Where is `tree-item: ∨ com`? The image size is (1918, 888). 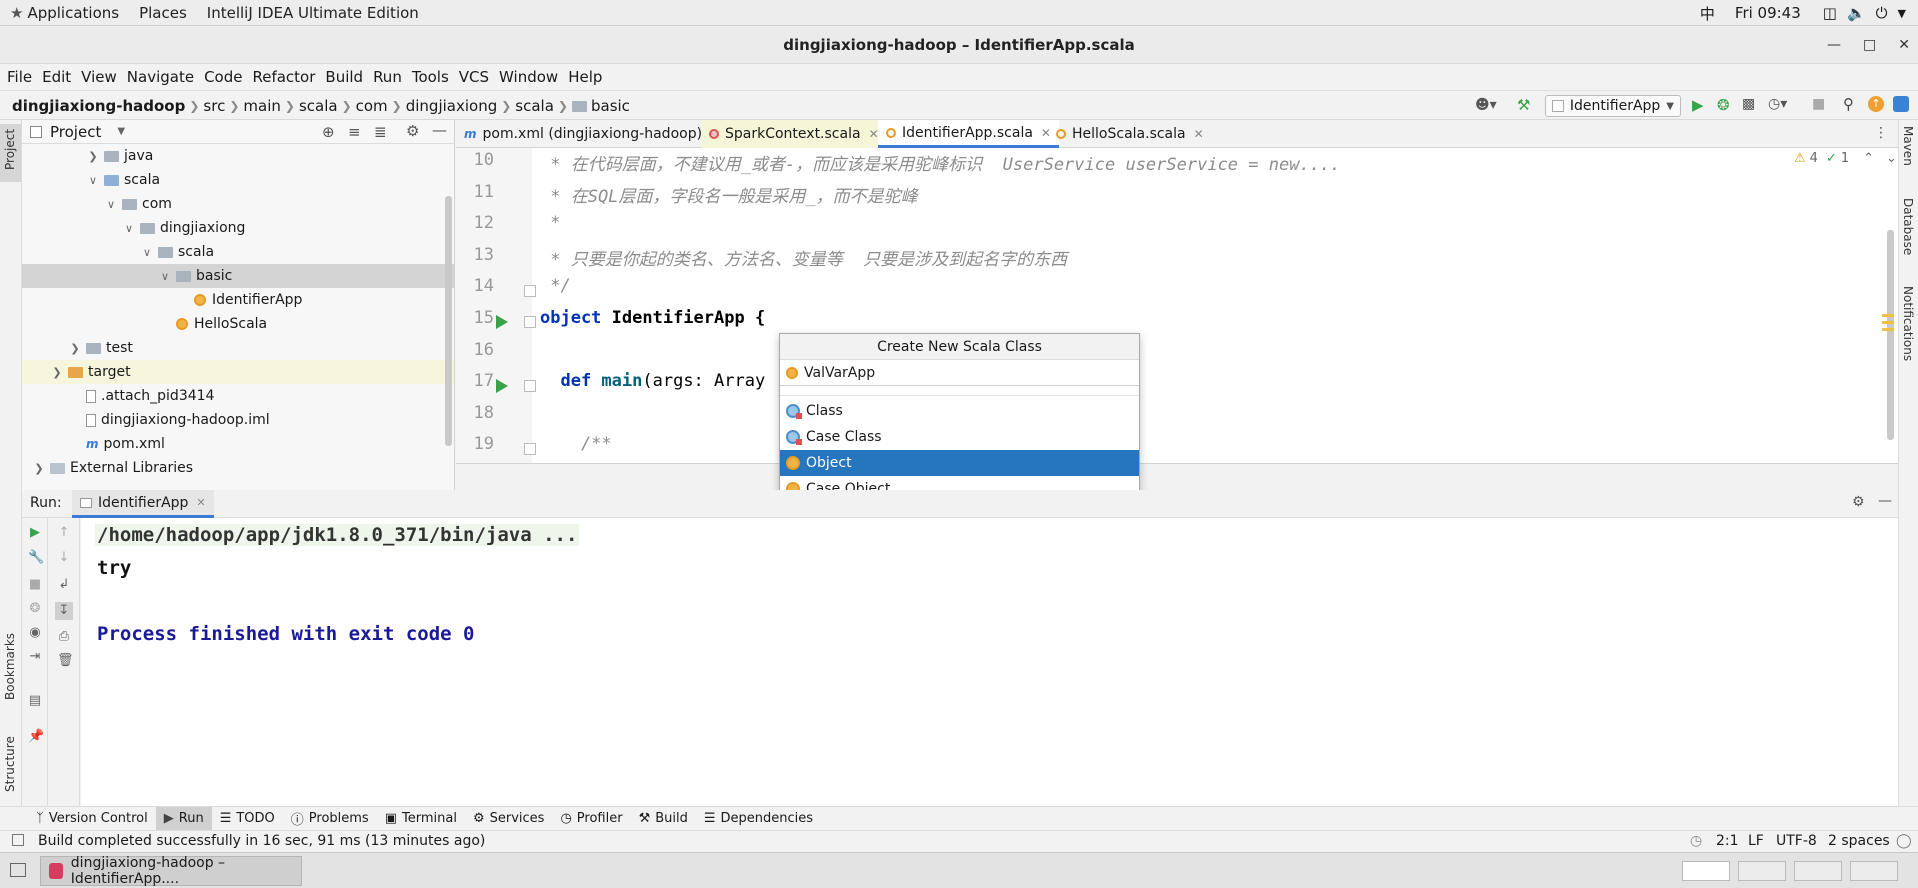
tree-item: ∨ com is located at coordinates (238, 204).